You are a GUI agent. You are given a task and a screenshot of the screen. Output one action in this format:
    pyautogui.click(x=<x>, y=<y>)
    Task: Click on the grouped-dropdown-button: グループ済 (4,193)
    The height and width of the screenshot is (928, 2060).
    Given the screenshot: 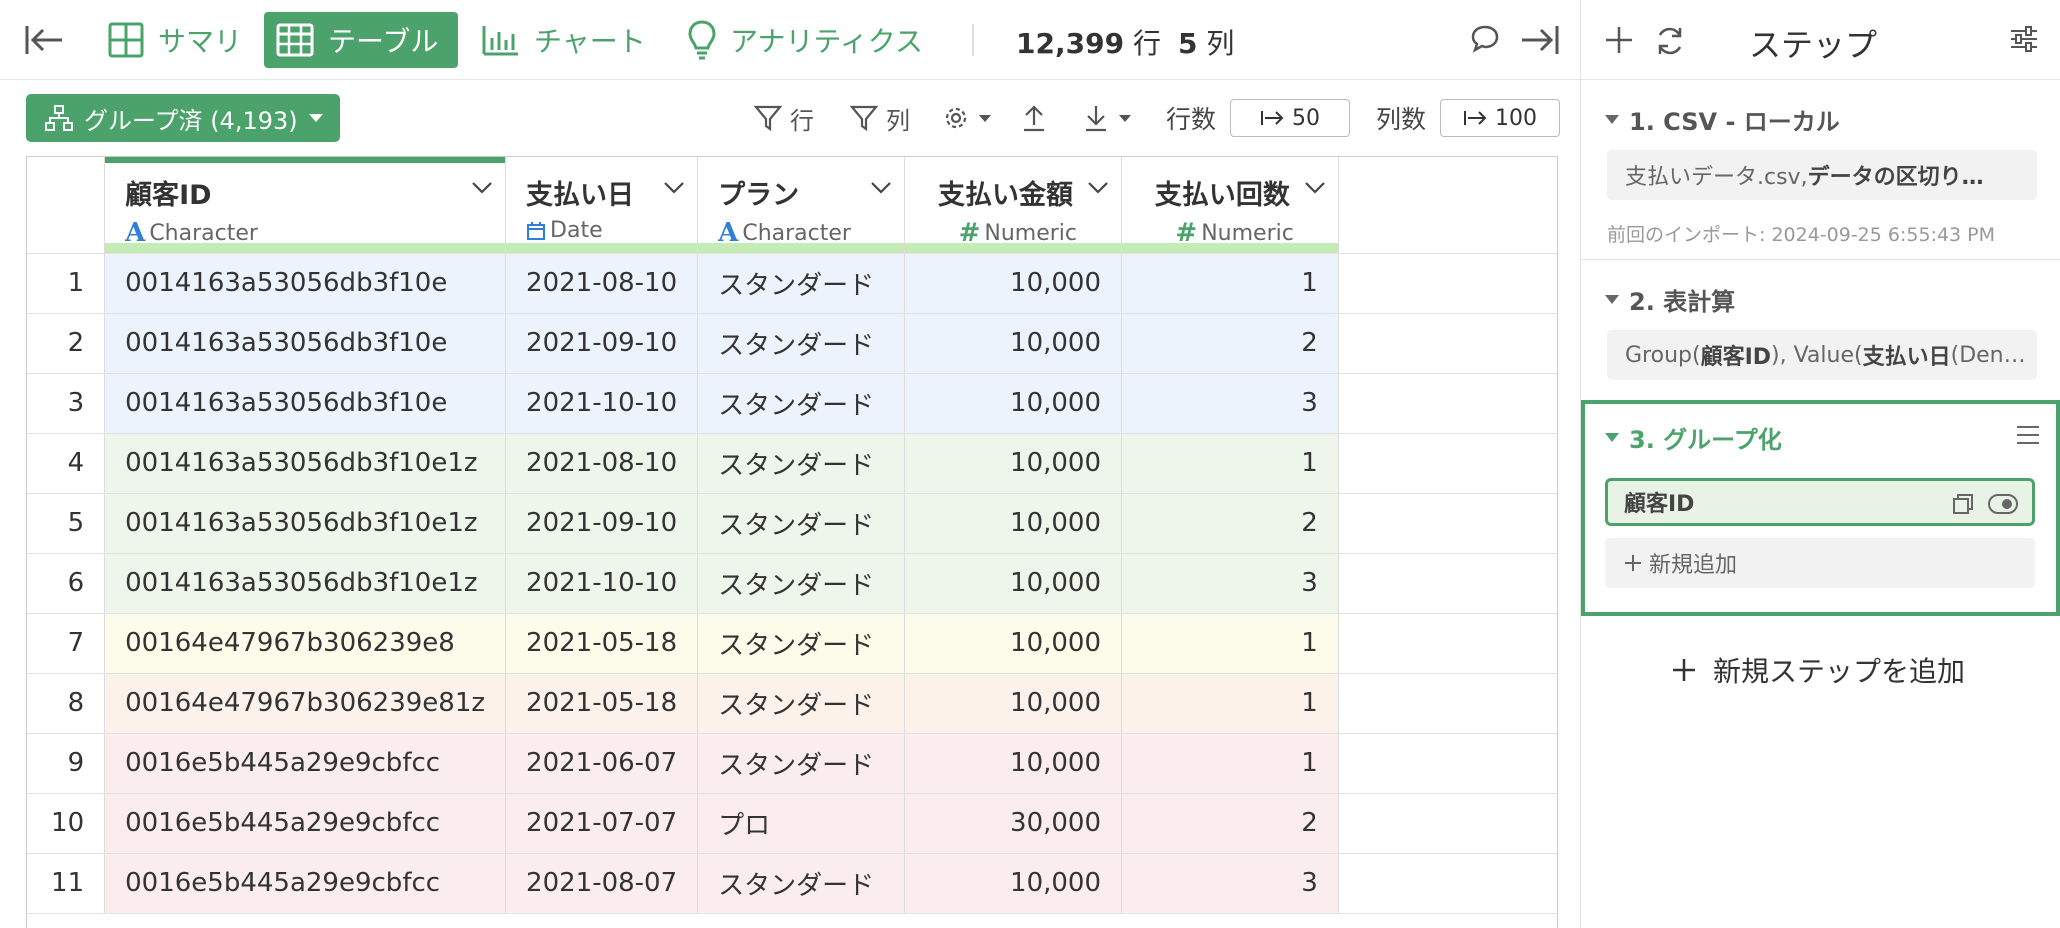 What is the action you would take?
    pyautogui.click(x=183, y=118)
    